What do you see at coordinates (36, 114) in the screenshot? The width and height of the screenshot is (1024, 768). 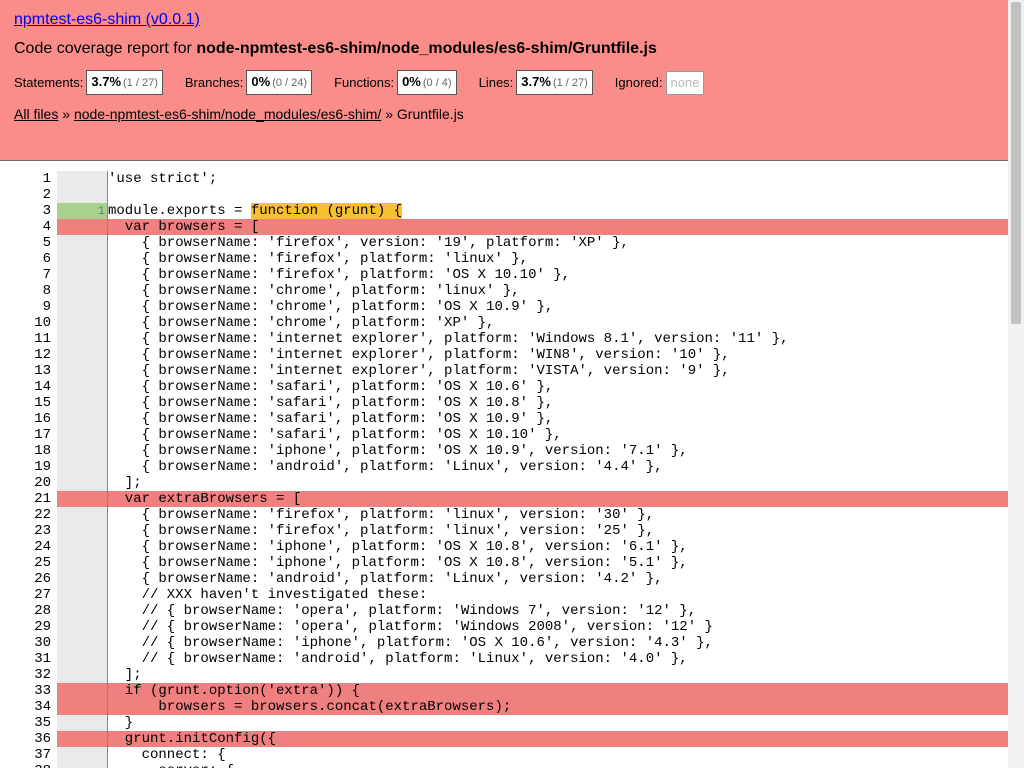 I see `breadcrumb-all-files: All files` at bounding box center [36, 114].